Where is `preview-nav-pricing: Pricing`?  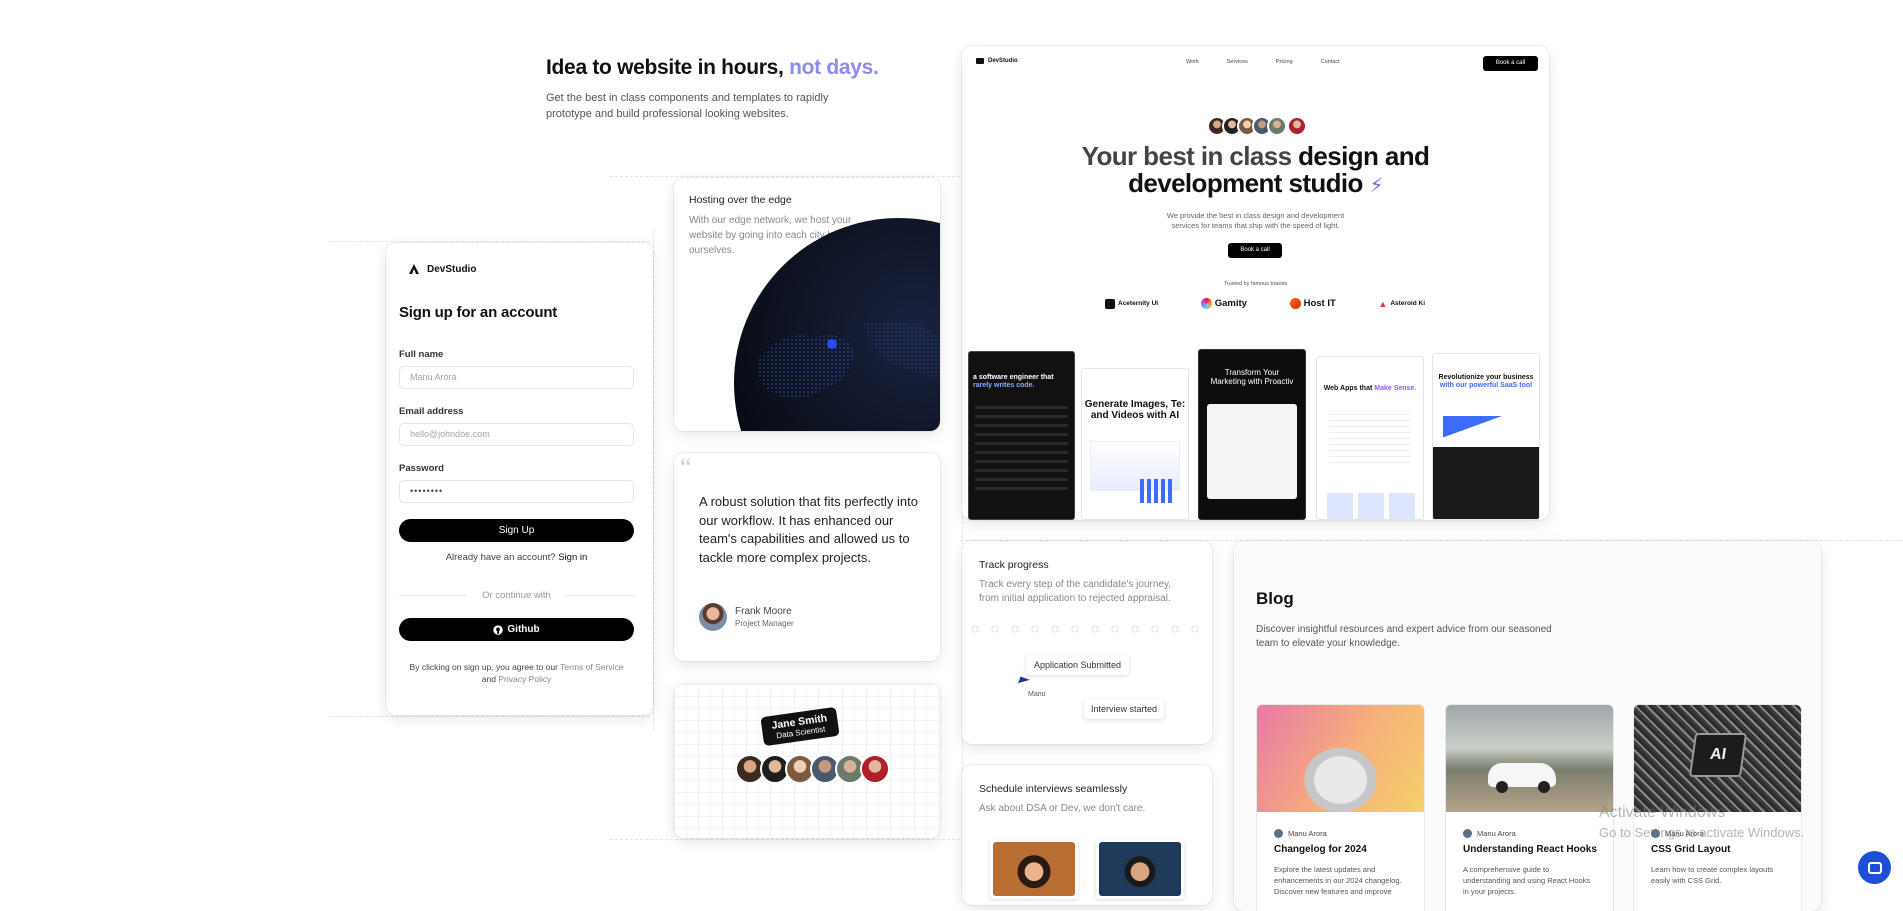
preview-nav-pricing: Pricing is located at coordinates (1284, 62).